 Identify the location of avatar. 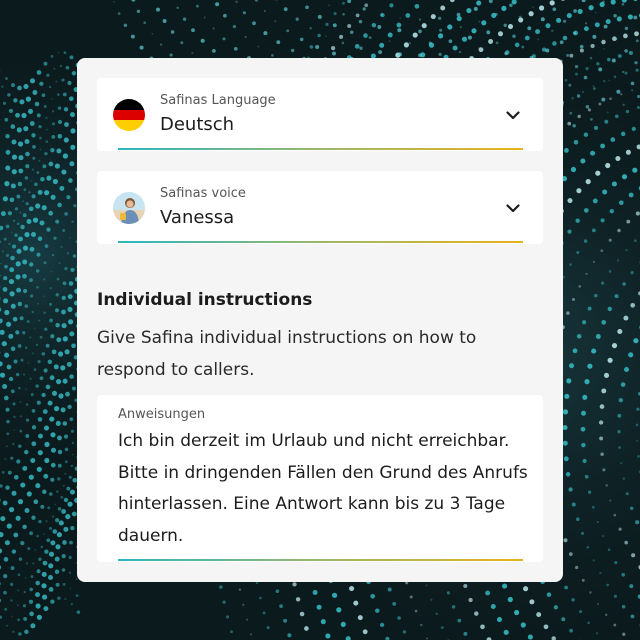
(129, 208).